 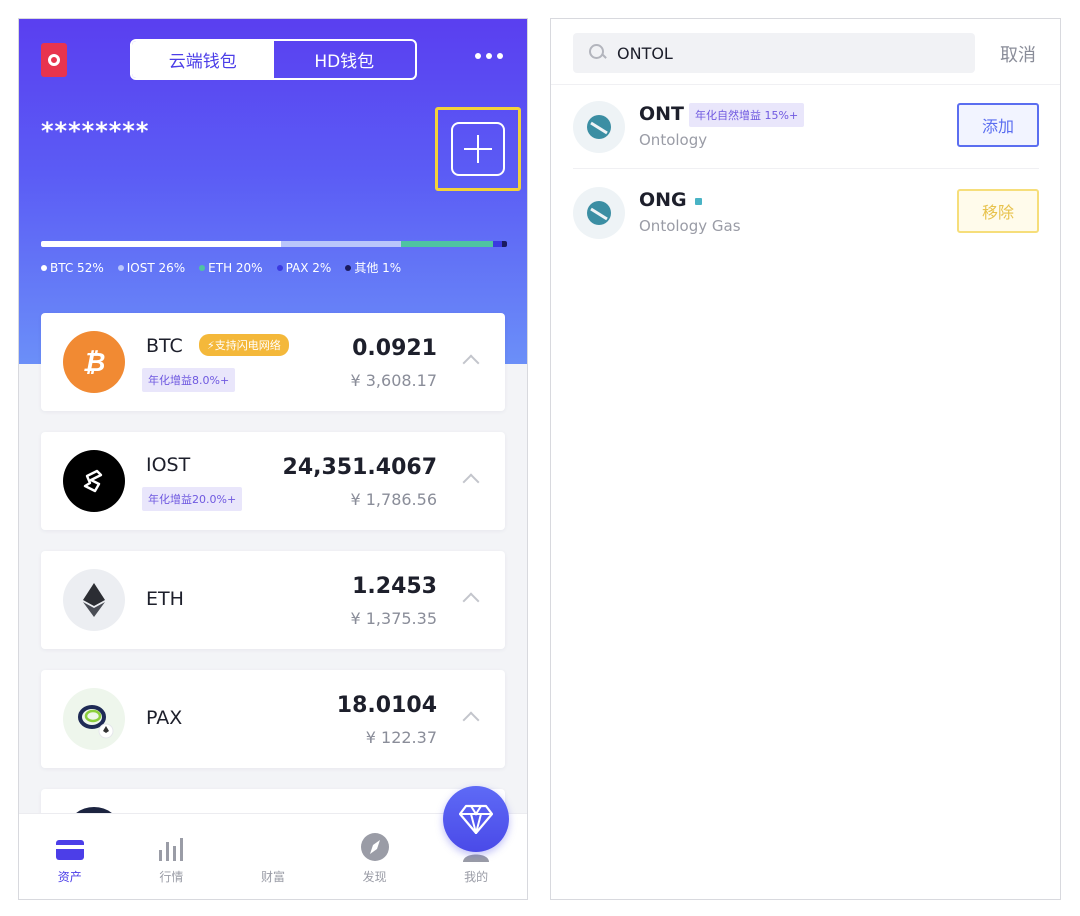 I want to click on tab-cloud-wallet: 云端钱包, so click(x=203, y=59).